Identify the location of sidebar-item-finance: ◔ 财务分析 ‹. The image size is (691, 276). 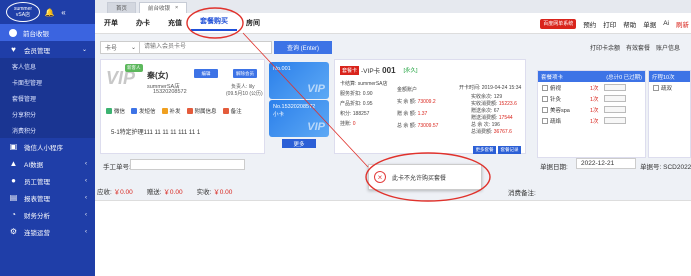
(47, 214).